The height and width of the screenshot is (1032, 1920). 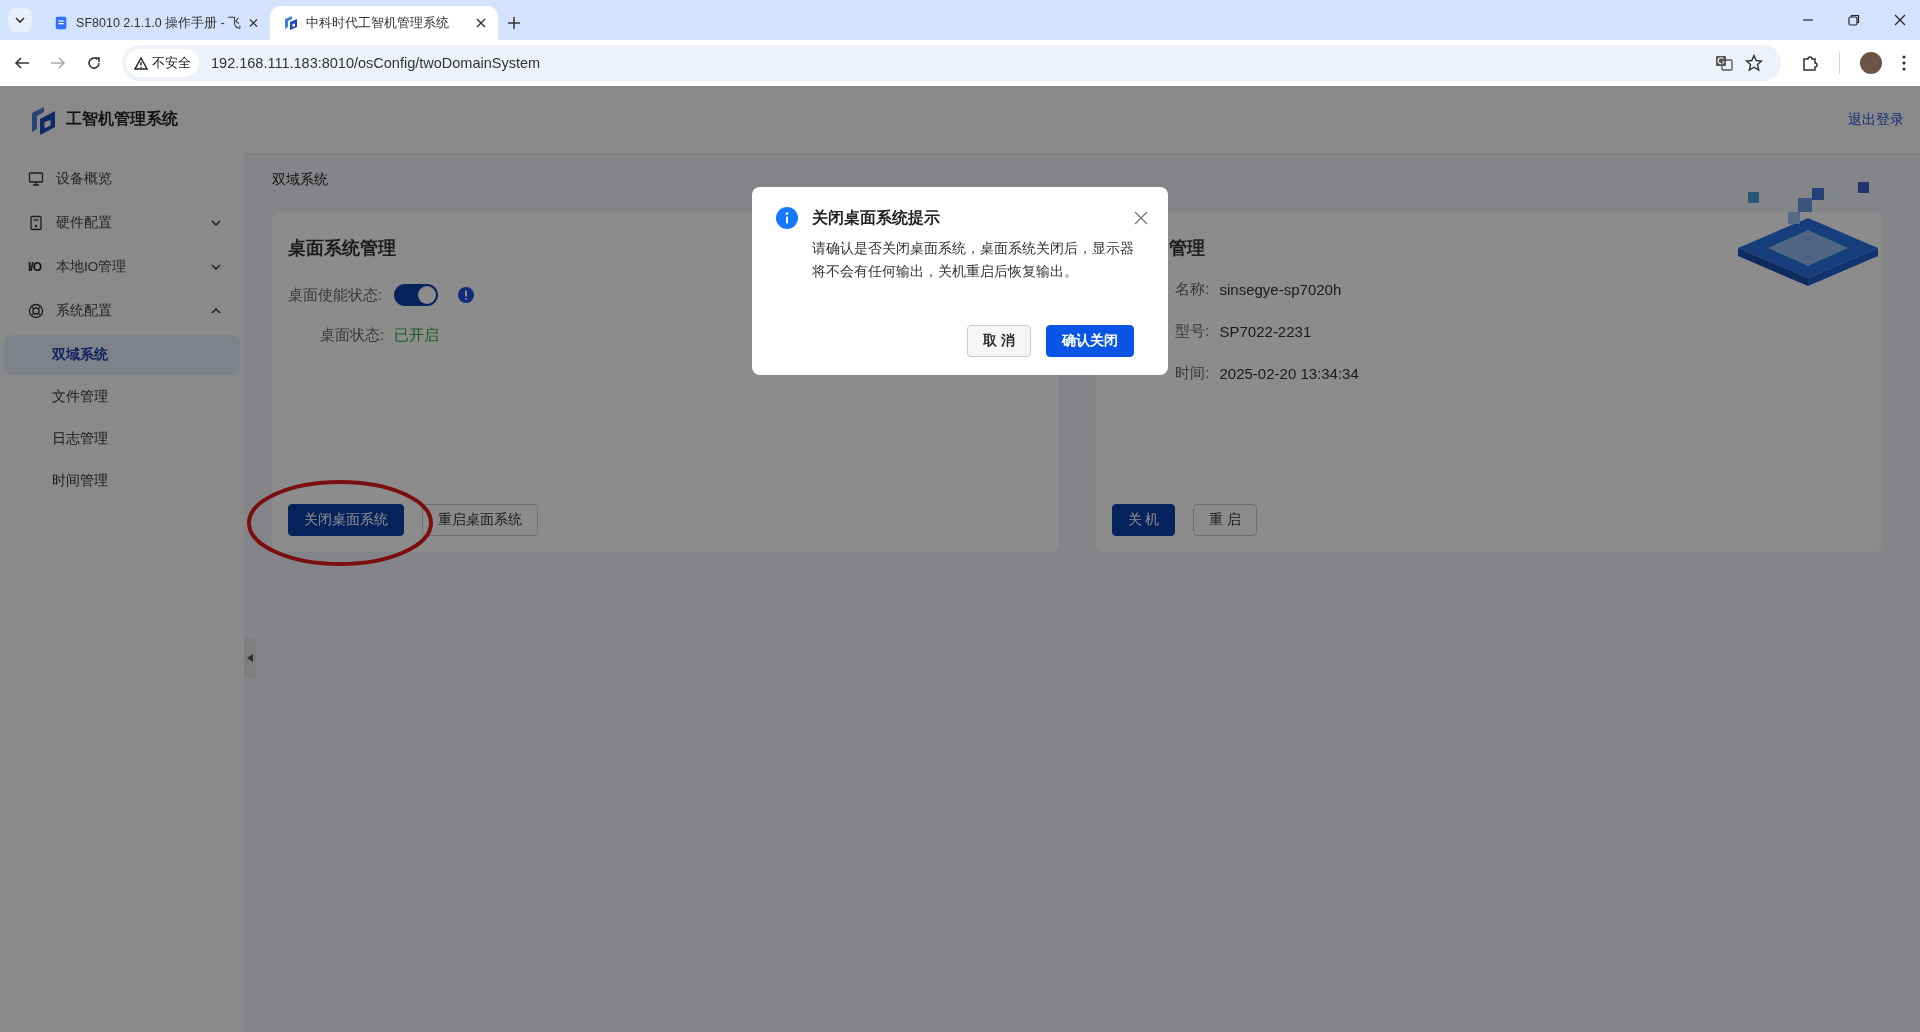 What do you see at coordinates (480, 520) in the screenshot?
I see `secondary-button: 重启桌面系统` at bounding box center [480, 520].